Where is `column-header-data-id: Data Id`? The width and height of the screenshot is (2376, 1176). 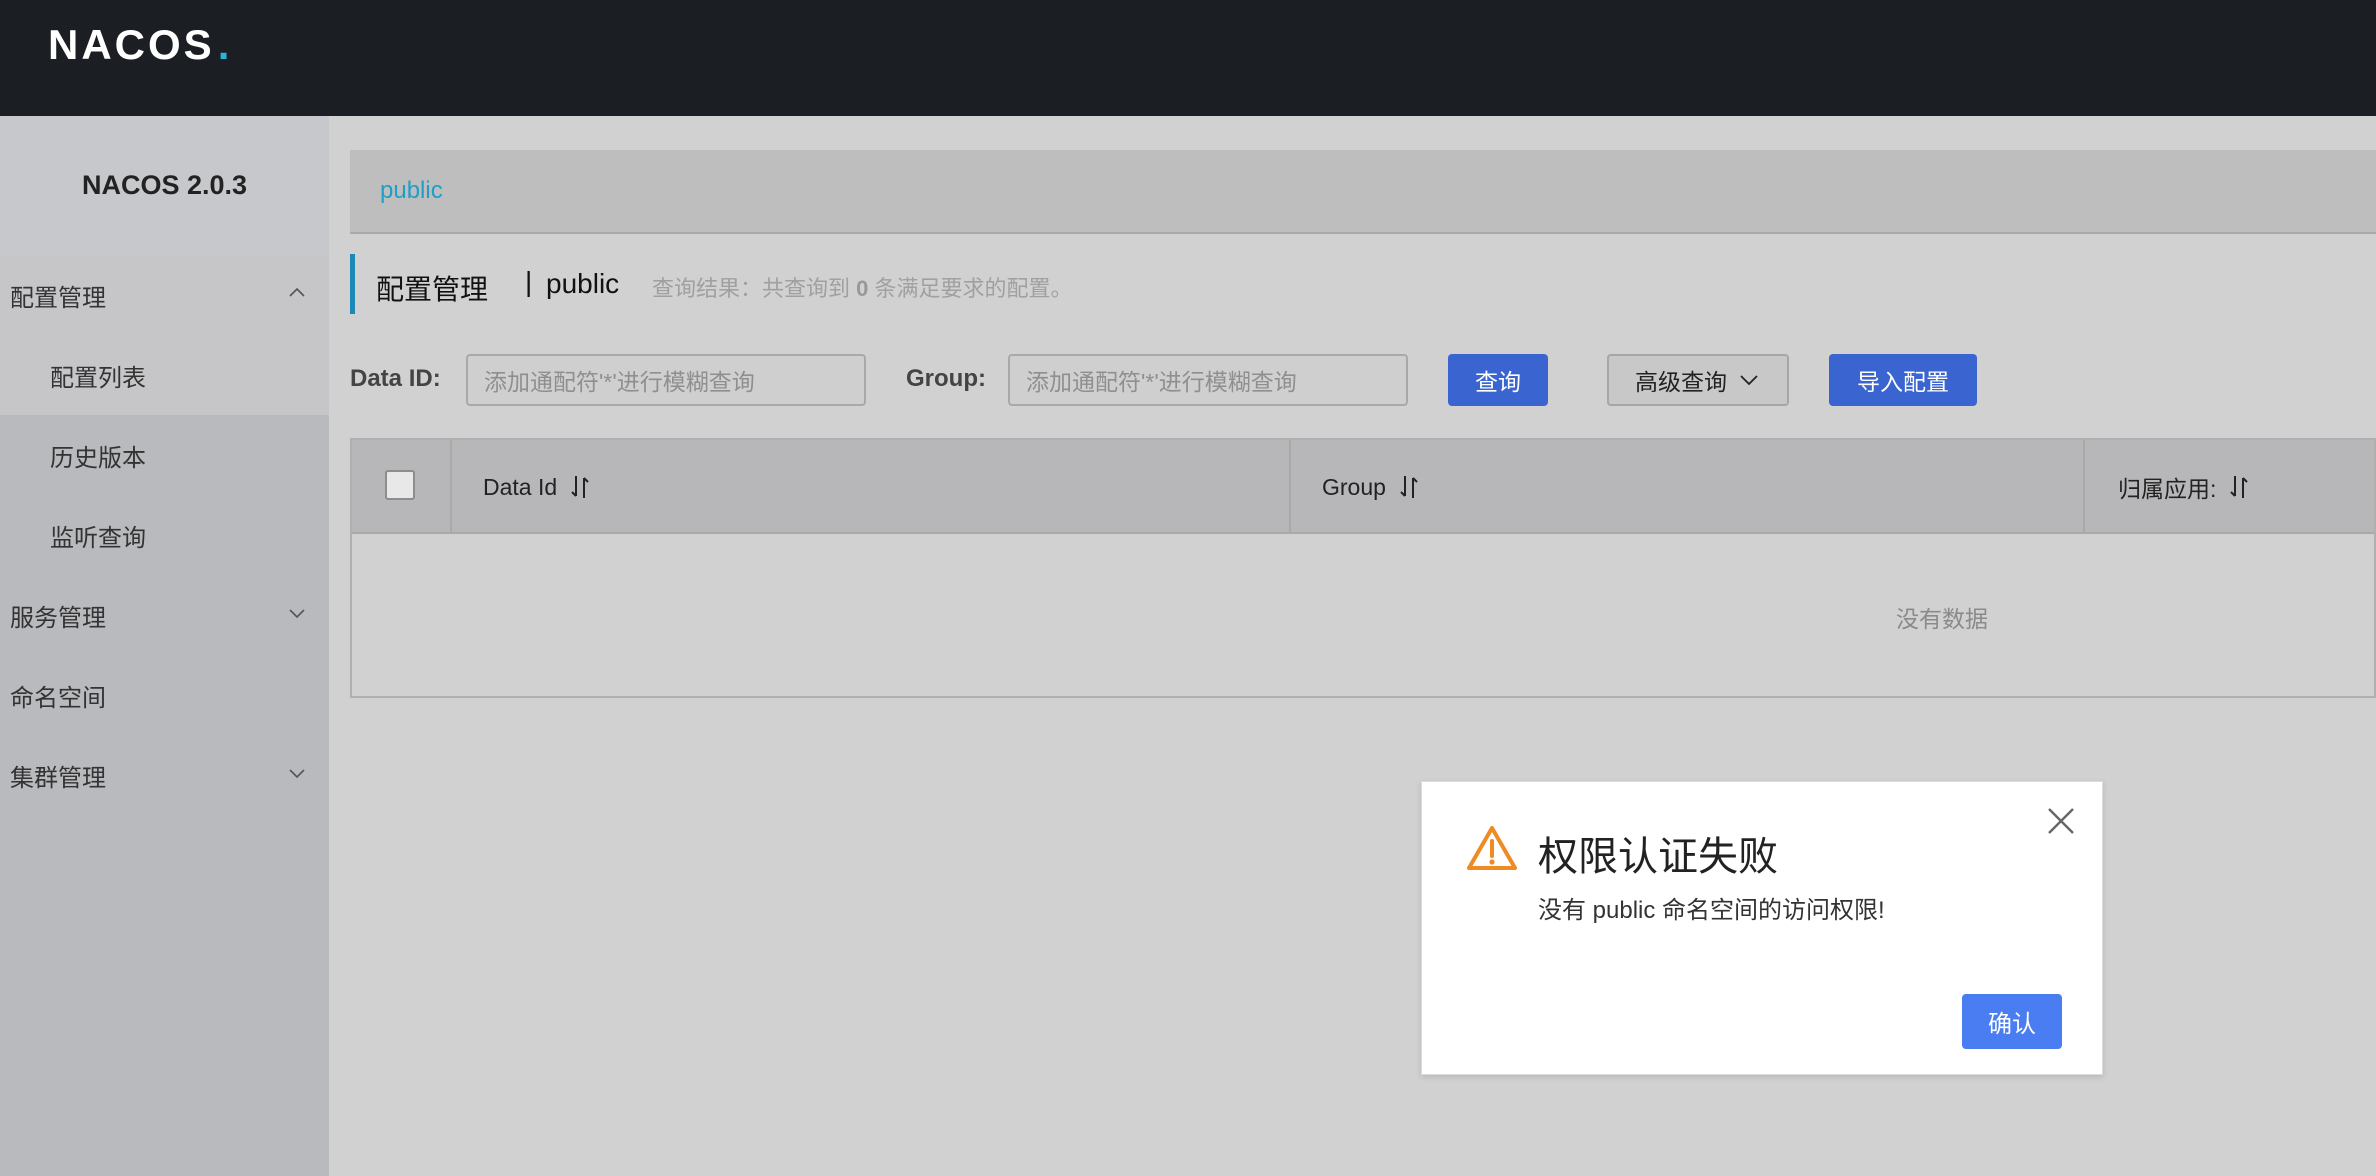 column-header-data-id: Data Id is located at coordinates (537, 487).